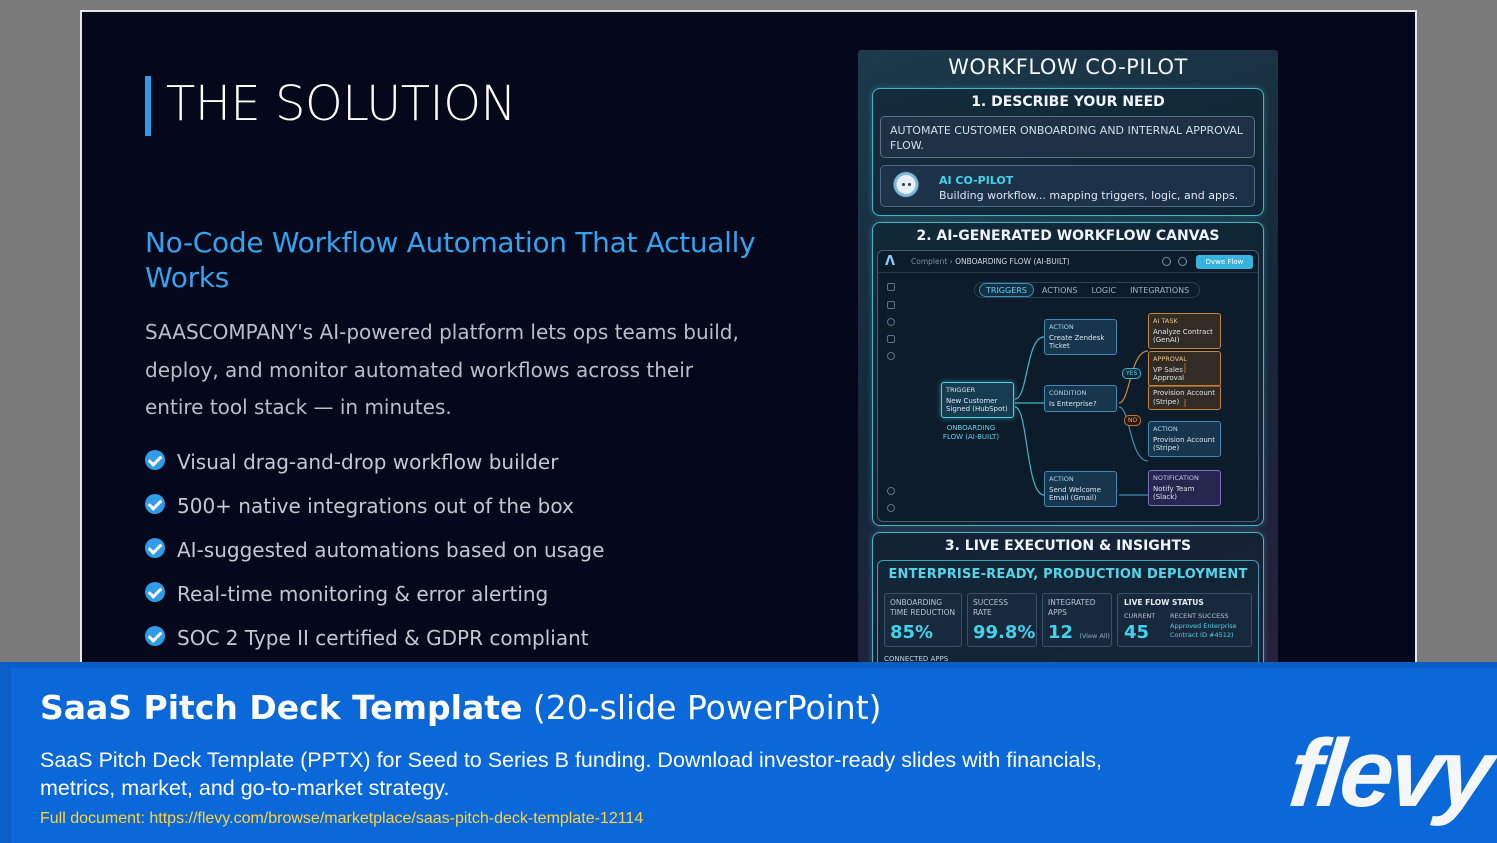 The image size is (1497, 843). What do you see at coordinates (1137, 632) in the screenshot?
I see `current-value: 45` at bounding box center [1137, 632].